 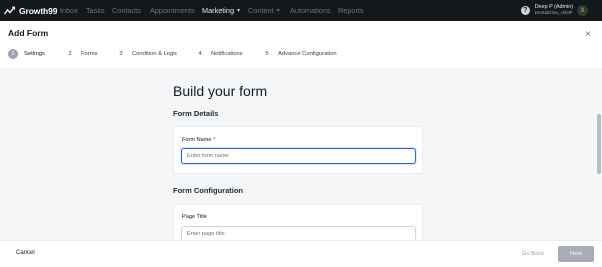 I want to click on growth-logo-icon, so click(x=10, y=11).